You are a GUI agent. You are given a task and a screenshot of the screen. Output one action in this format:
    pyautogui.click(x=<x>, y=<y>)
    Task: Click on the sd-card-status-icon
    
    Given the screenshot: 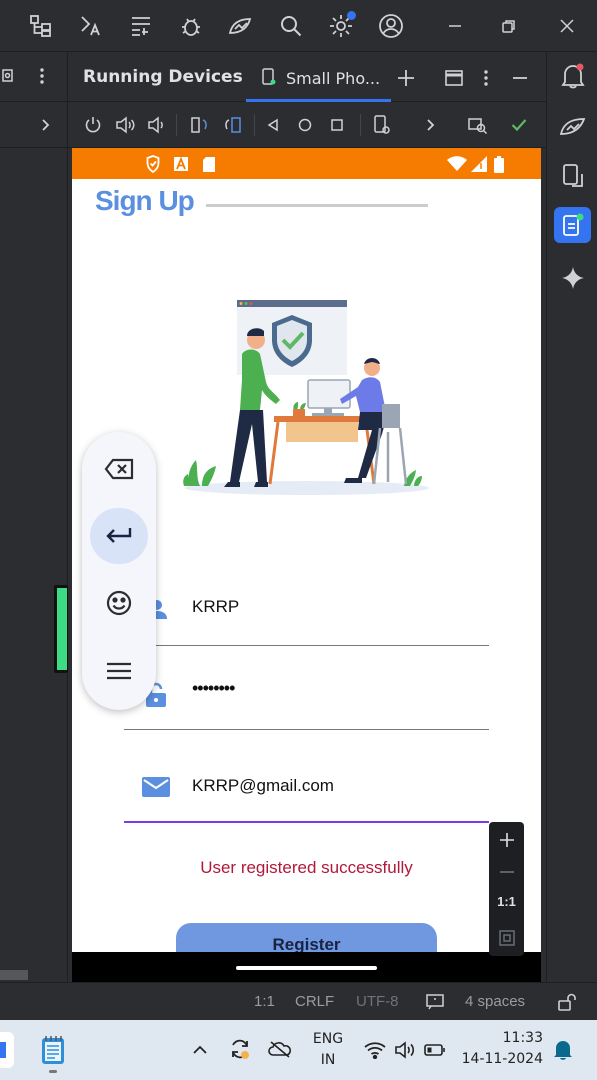 What is the action you would take?
    pyautogui.click(x=209, y=164)
    